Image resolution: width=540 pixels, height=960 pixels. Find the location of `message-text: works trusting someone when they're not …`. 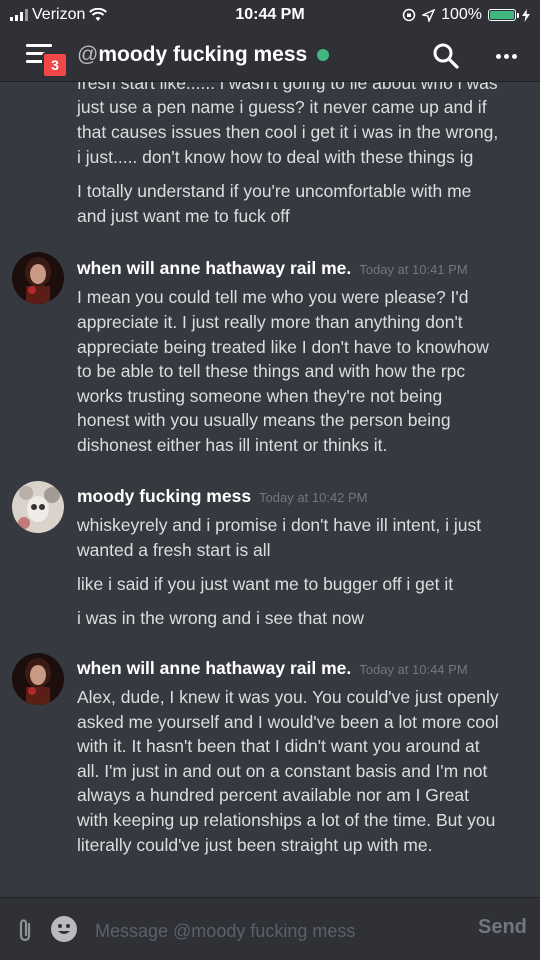

message-text: works trusting someone when they're not … is located at coordinates (260, 396).